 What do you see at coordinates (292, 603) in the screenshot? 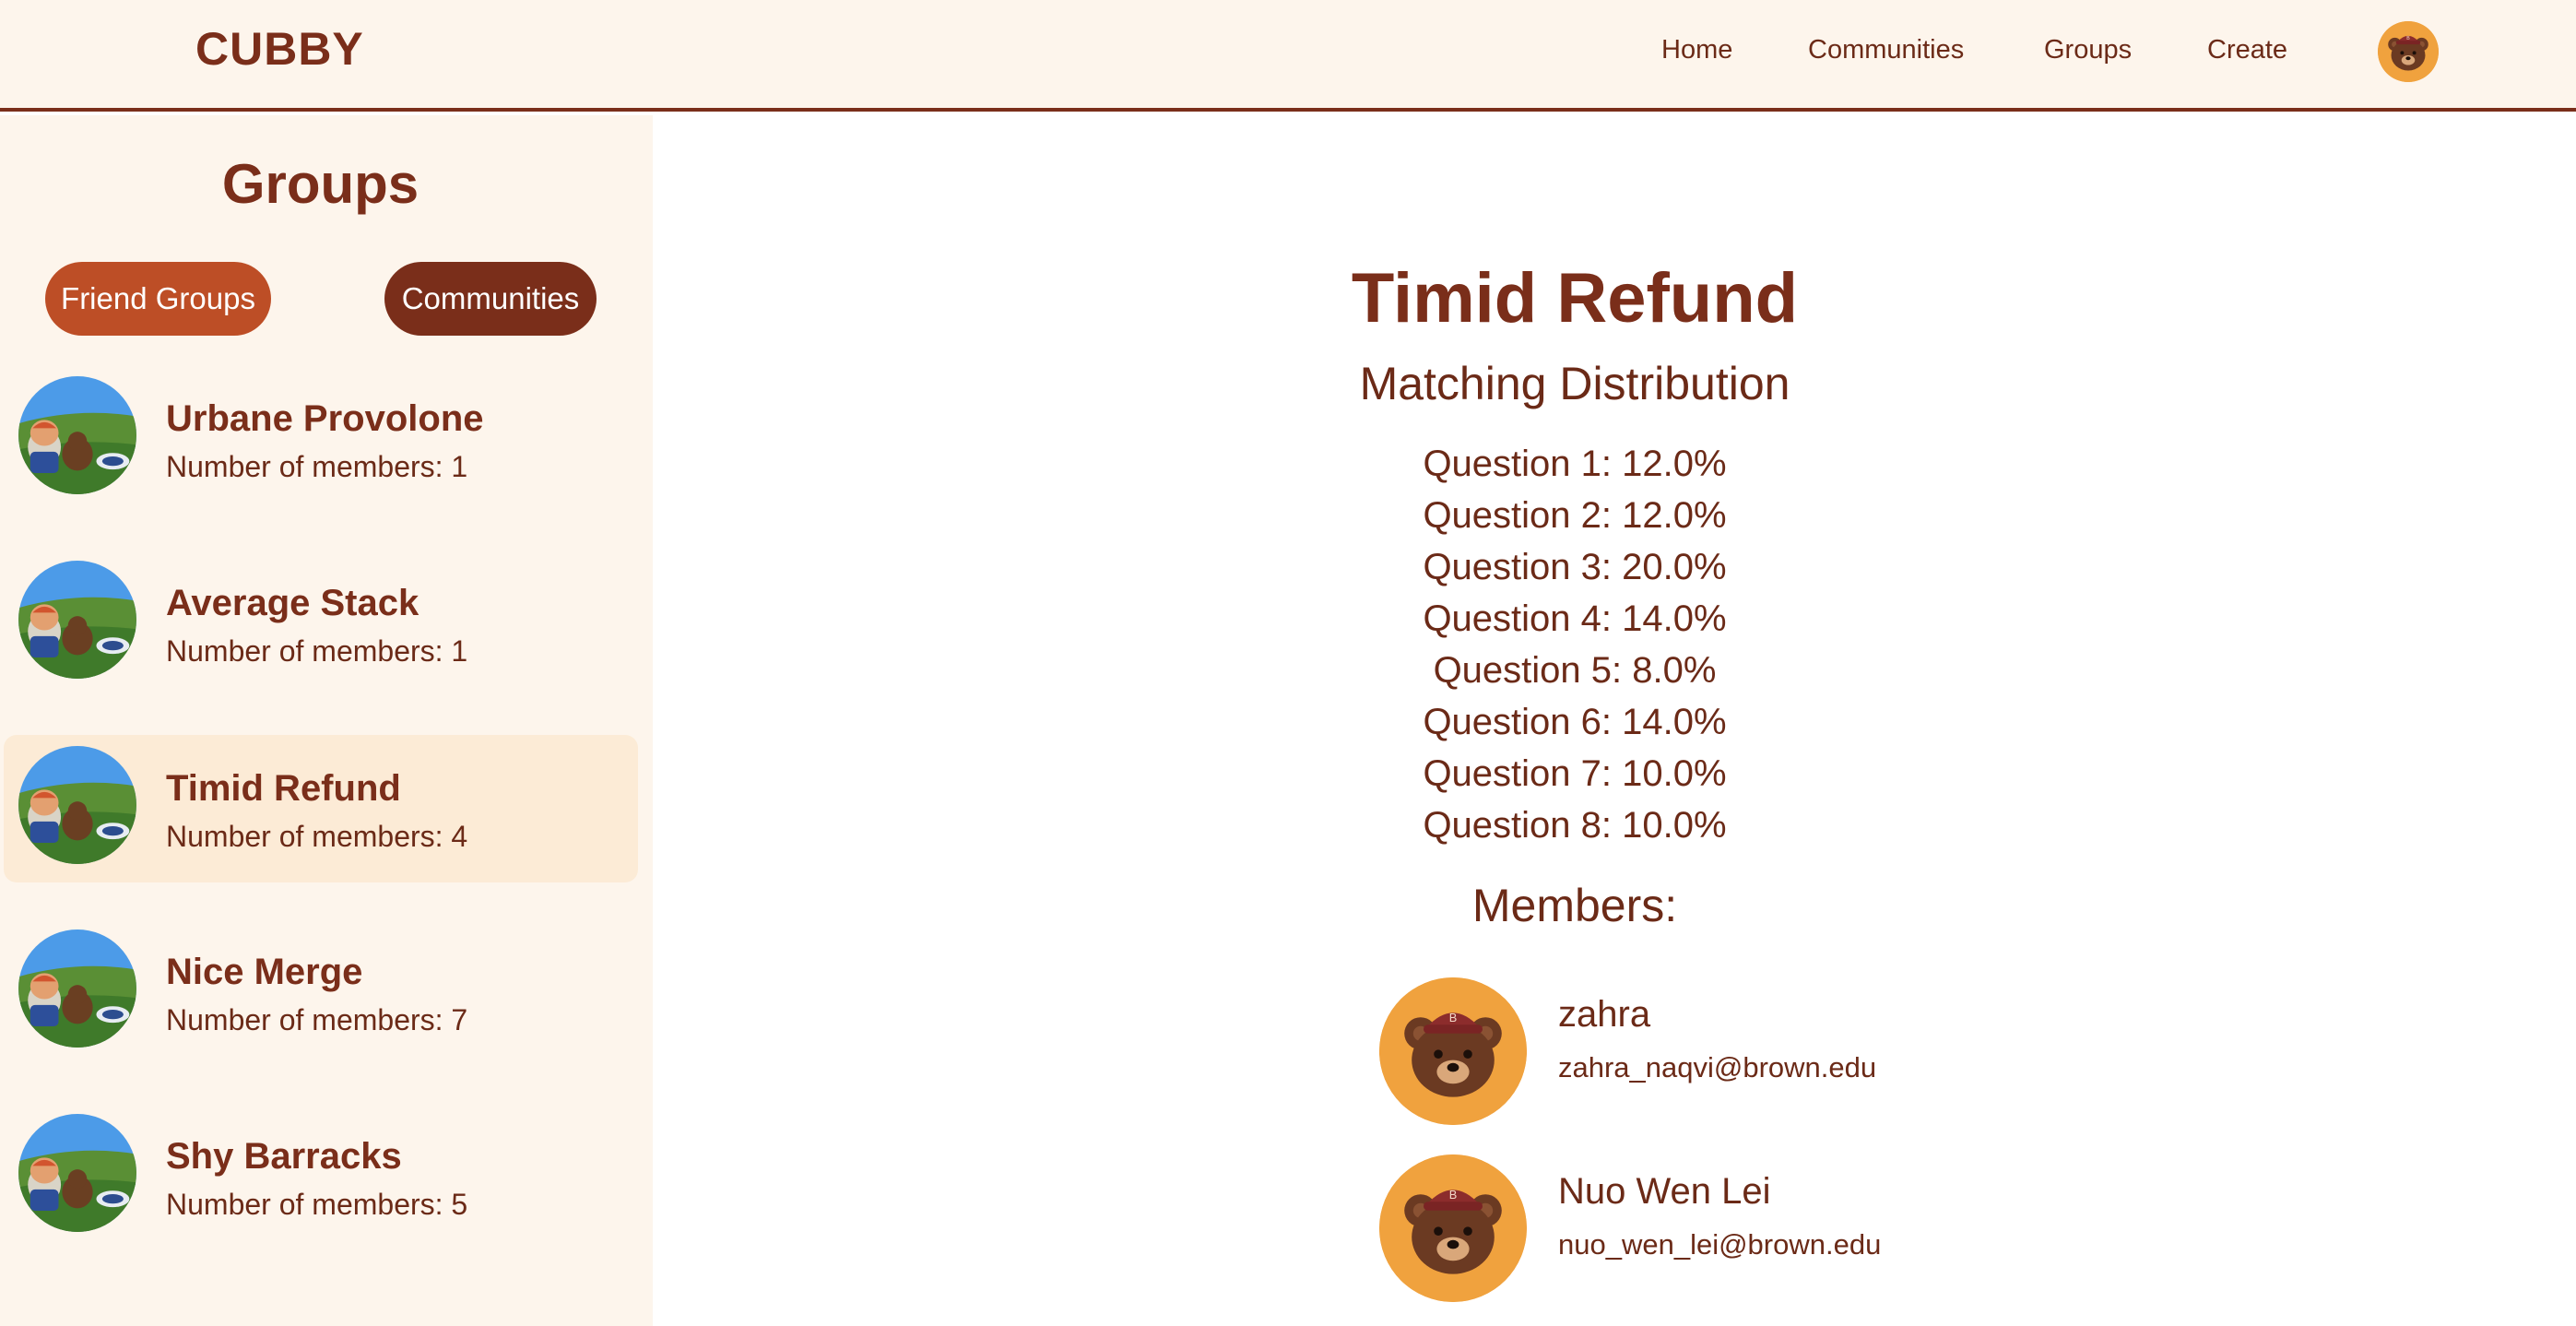
I see `group-name: Average Stack` at bounding box center [292, 603].